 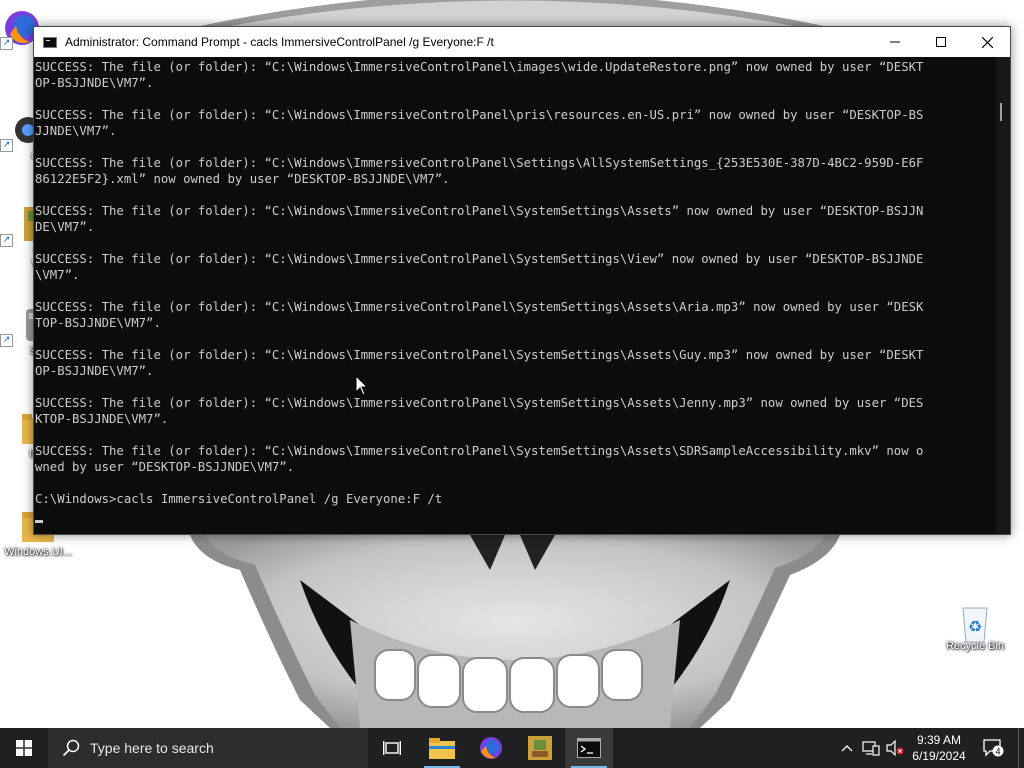 What do you see at coordinates (362, 387) in the screenshot?
I see `mouse-cursor-icon` at bounding box center [362, 387].